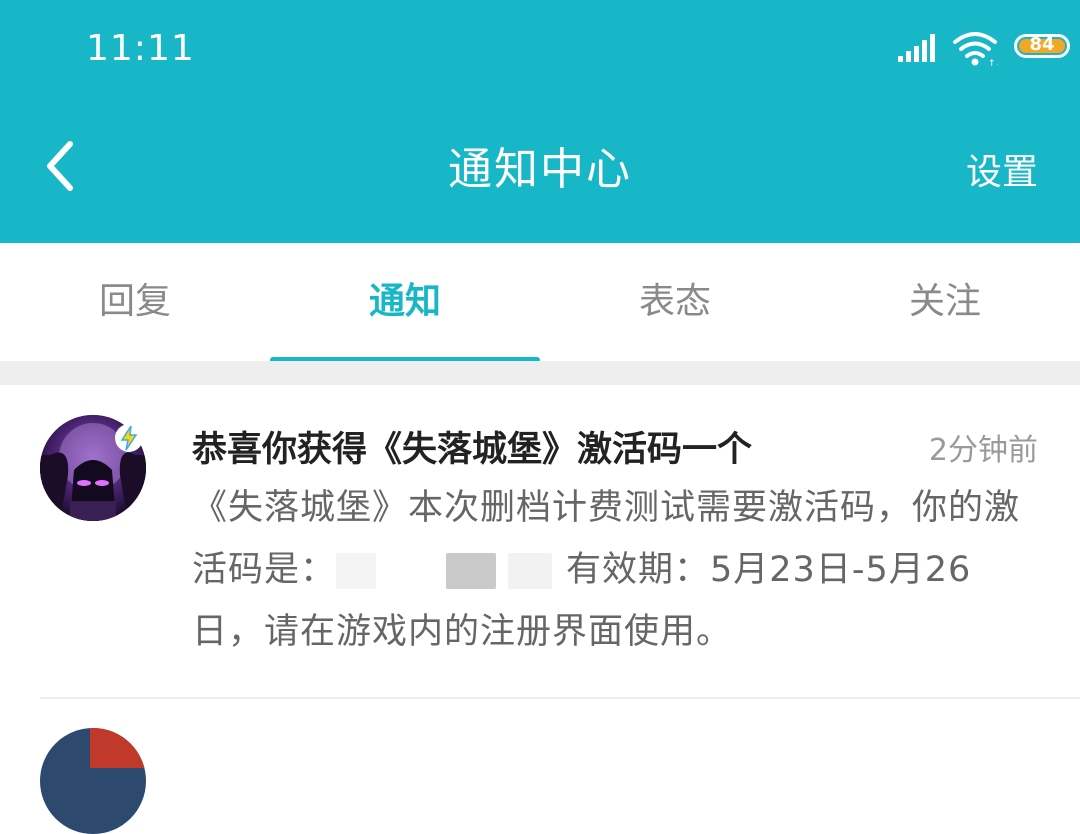  What do you see at coordinates (675, 302) in the screenshot?
I see `tab-reactions: 表态` at bounding box center [675, 302].